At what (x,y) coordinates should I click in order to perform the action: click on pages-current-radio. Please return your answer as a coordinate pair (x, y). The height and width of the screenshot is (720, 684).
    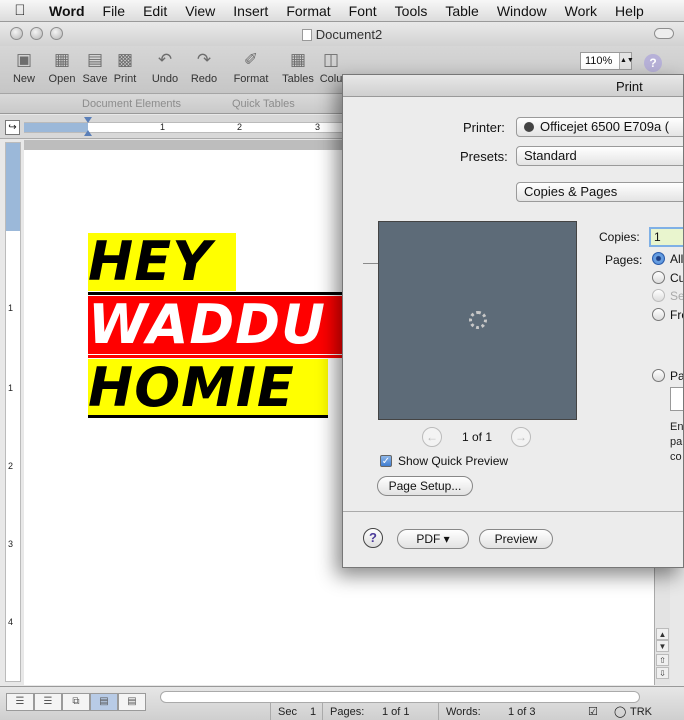
    Looking at the image, I should click on (658, 277).